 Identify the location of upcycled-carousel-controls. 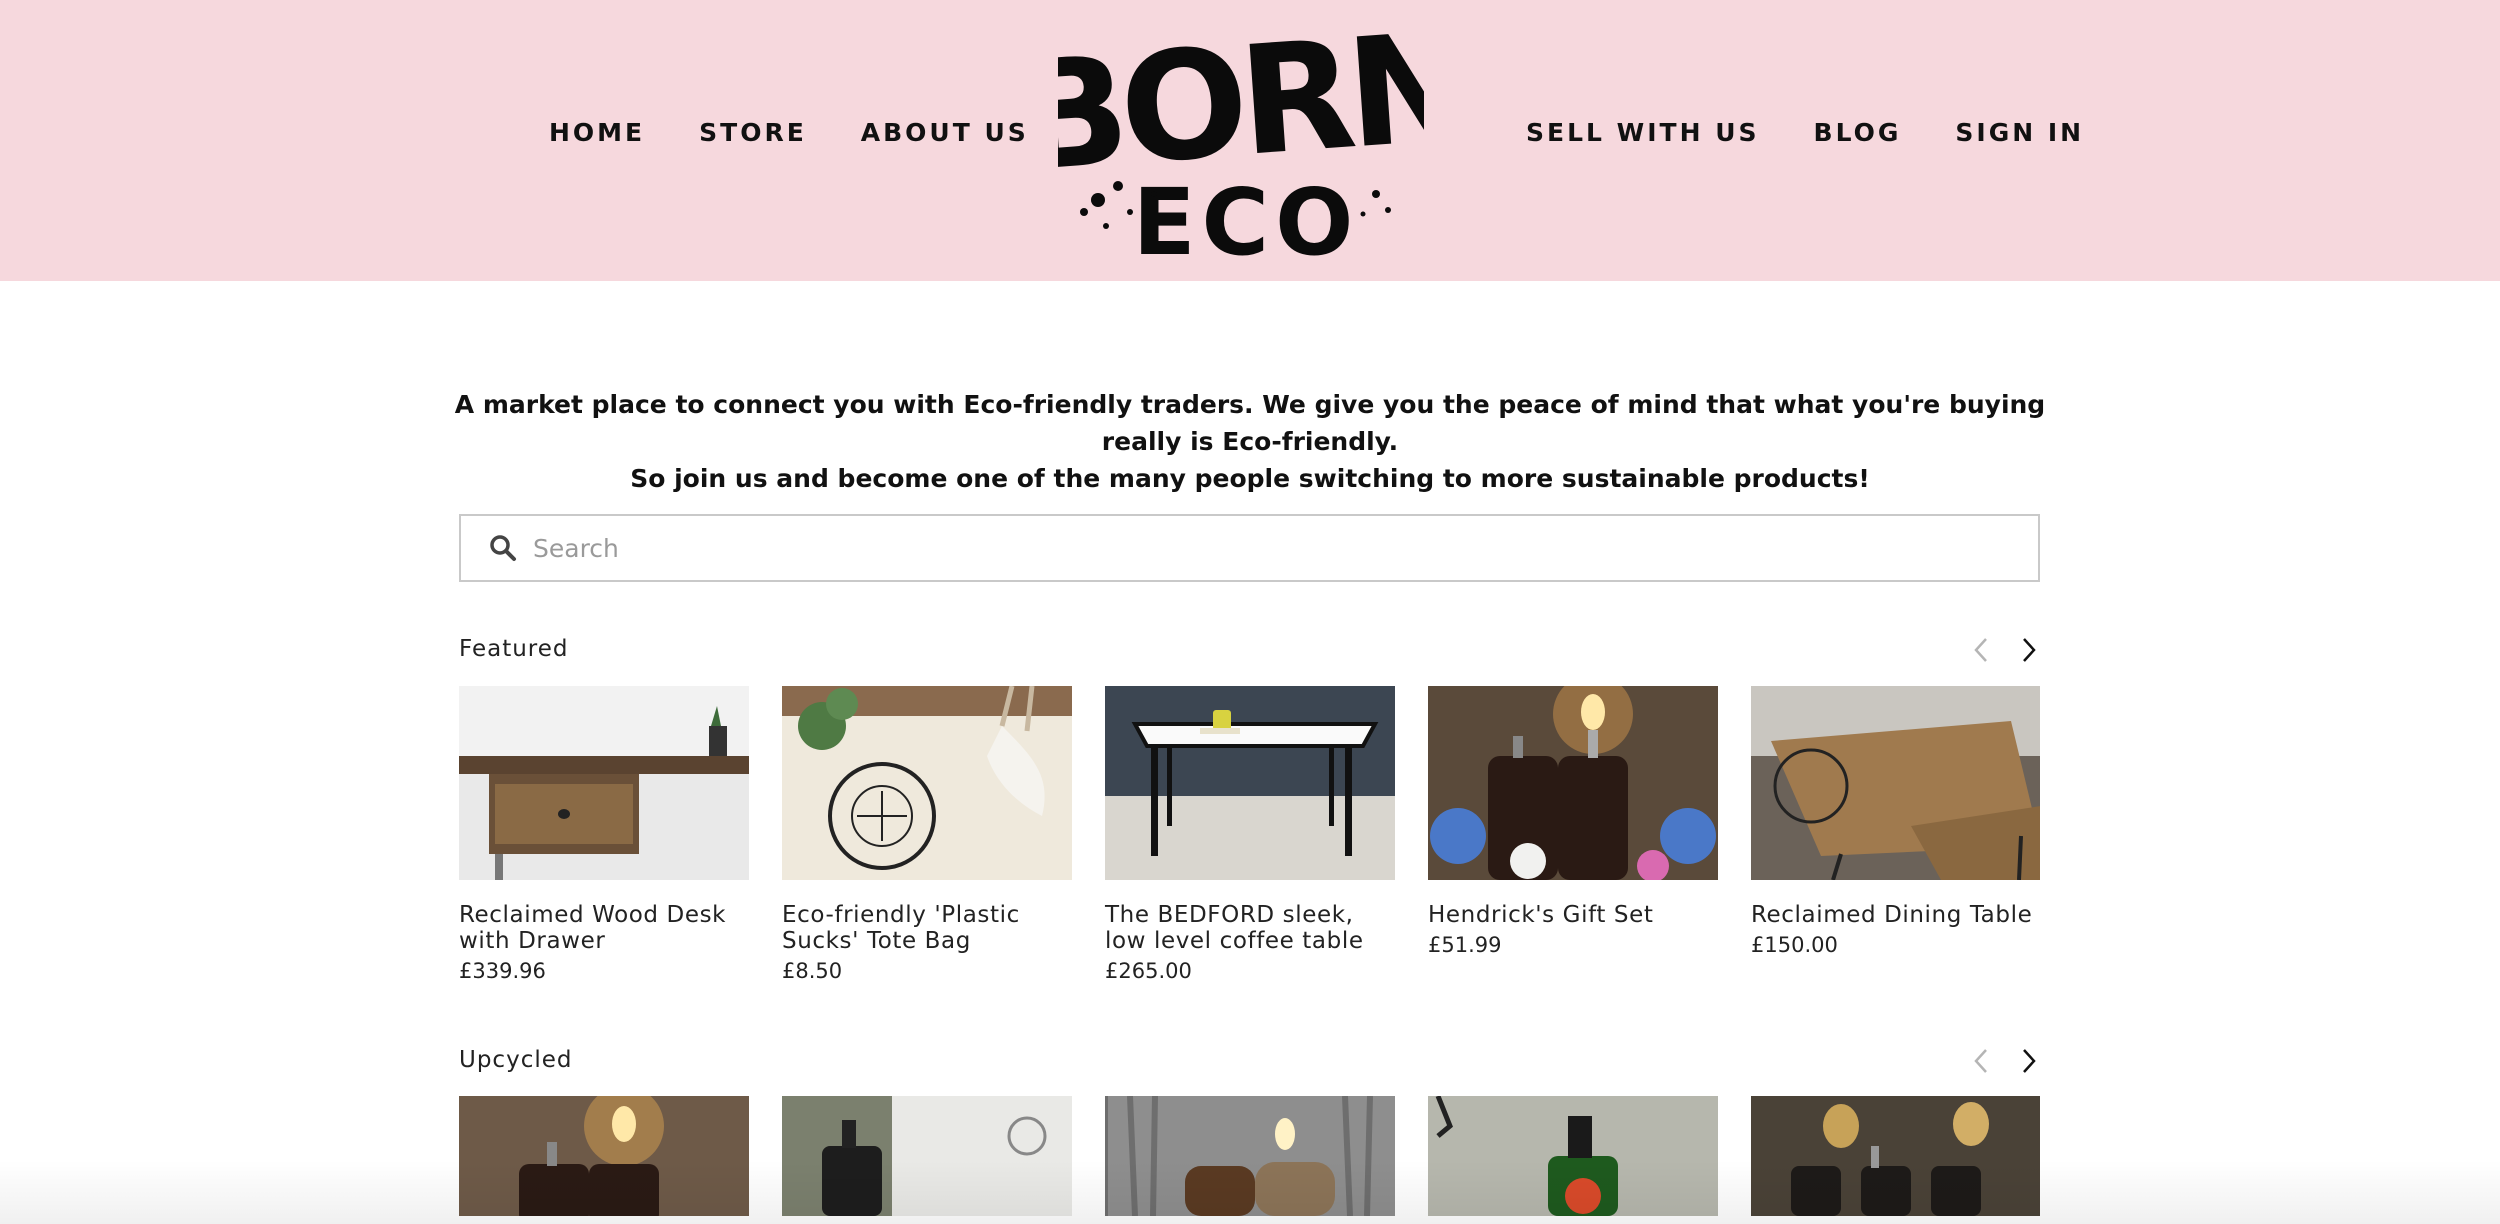
(2005, 1061).